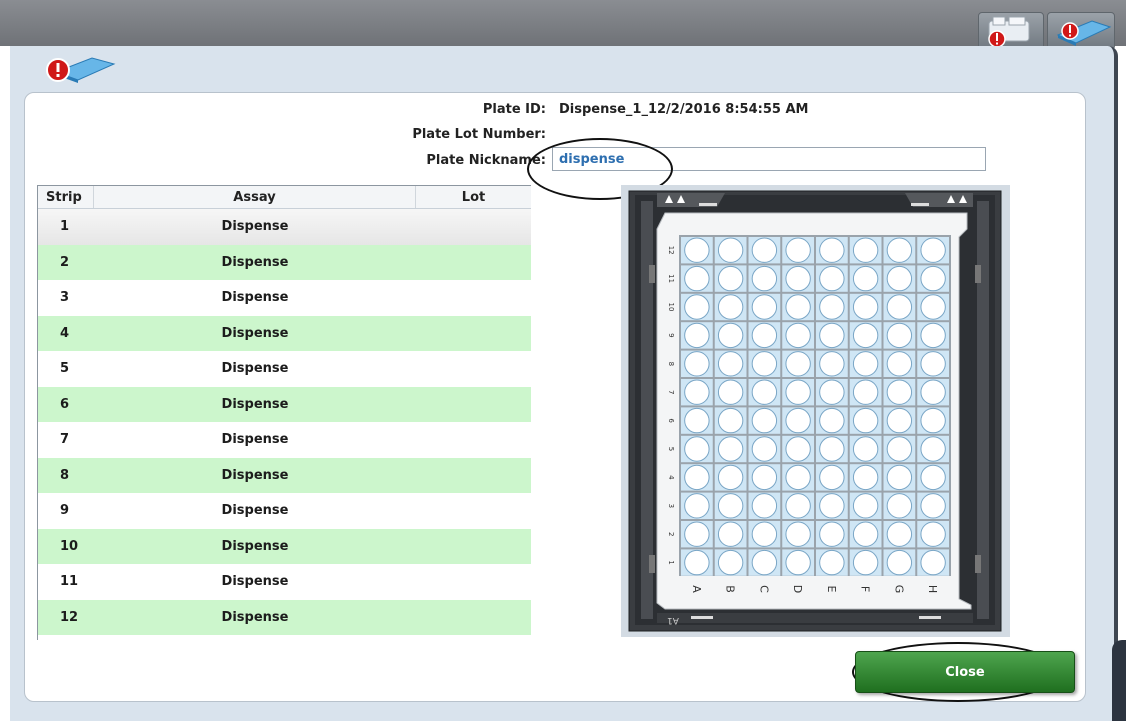 The height and width of the screenshot is (721, 1126). I want to click on well-E6, so click(832, 420).